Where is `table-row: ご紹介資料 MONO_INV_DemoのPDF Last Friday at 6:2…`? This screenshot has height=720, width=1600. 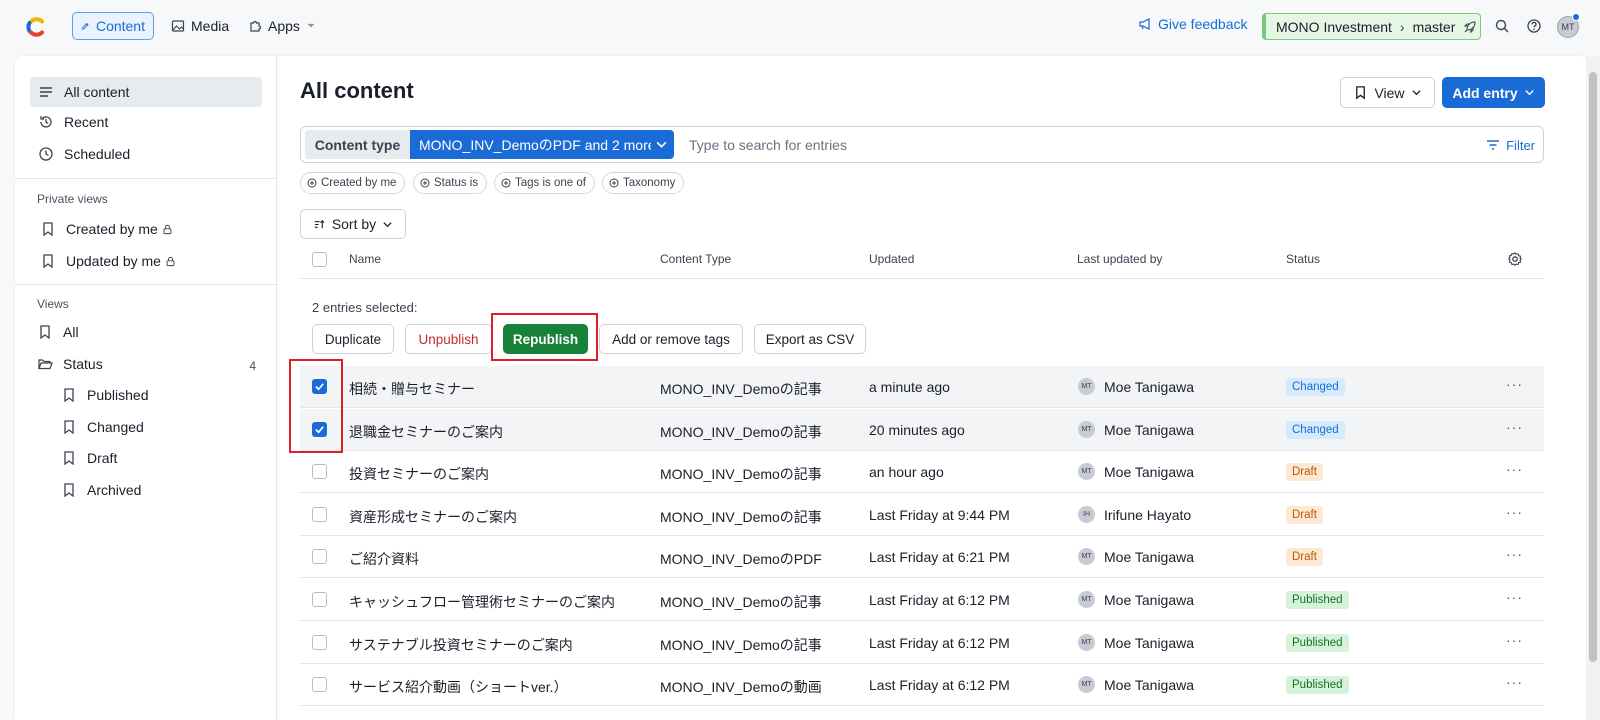 table-row: ご紹介資料 MONO_INV_DemoのPDF Last Friday at 6:2… is located at coordinates (922, 557).